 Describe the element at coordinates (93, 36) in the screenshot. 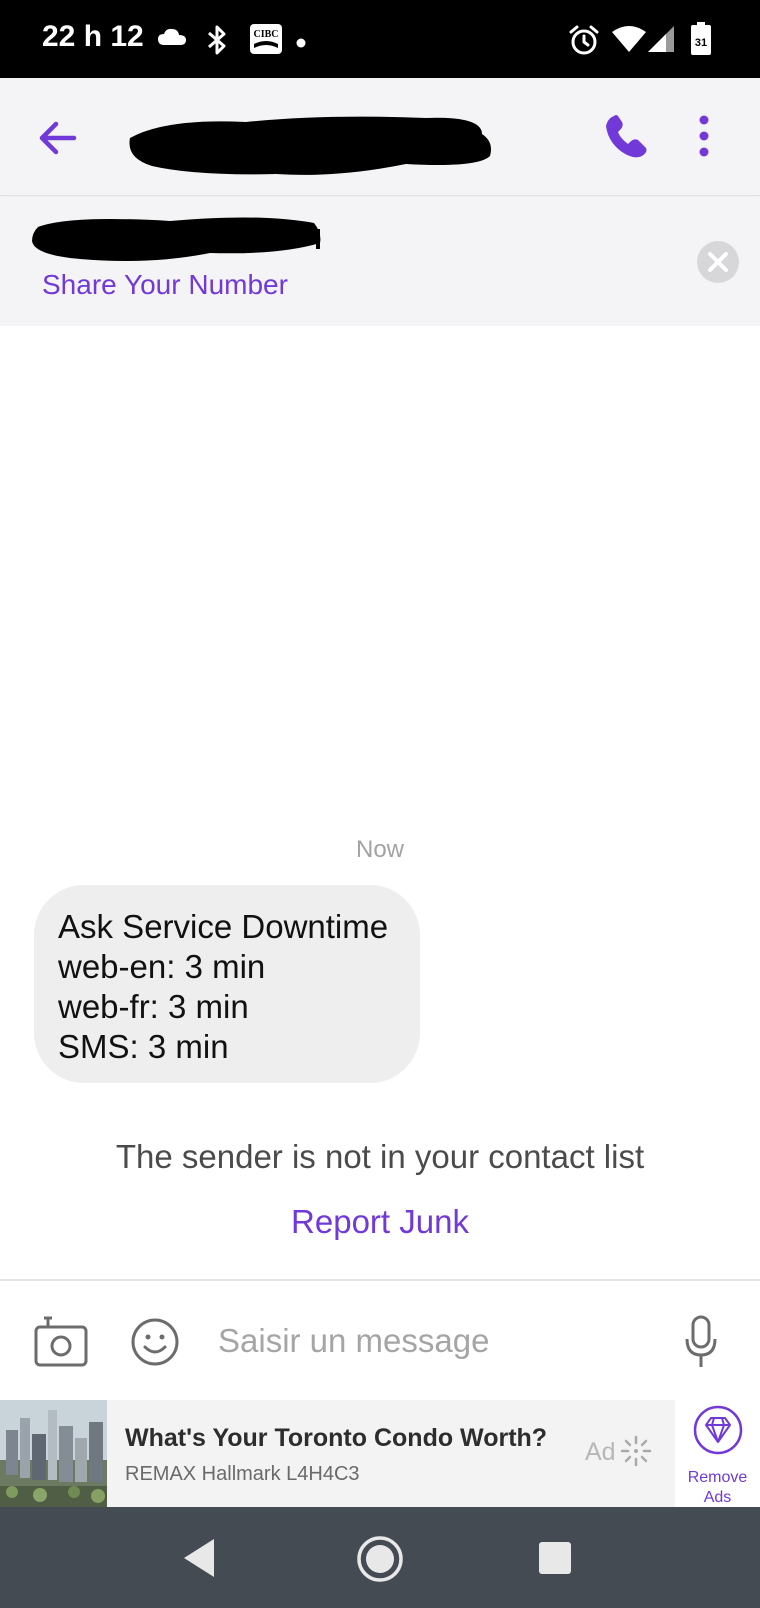

I see `status-time: 22 h 12` at that location.